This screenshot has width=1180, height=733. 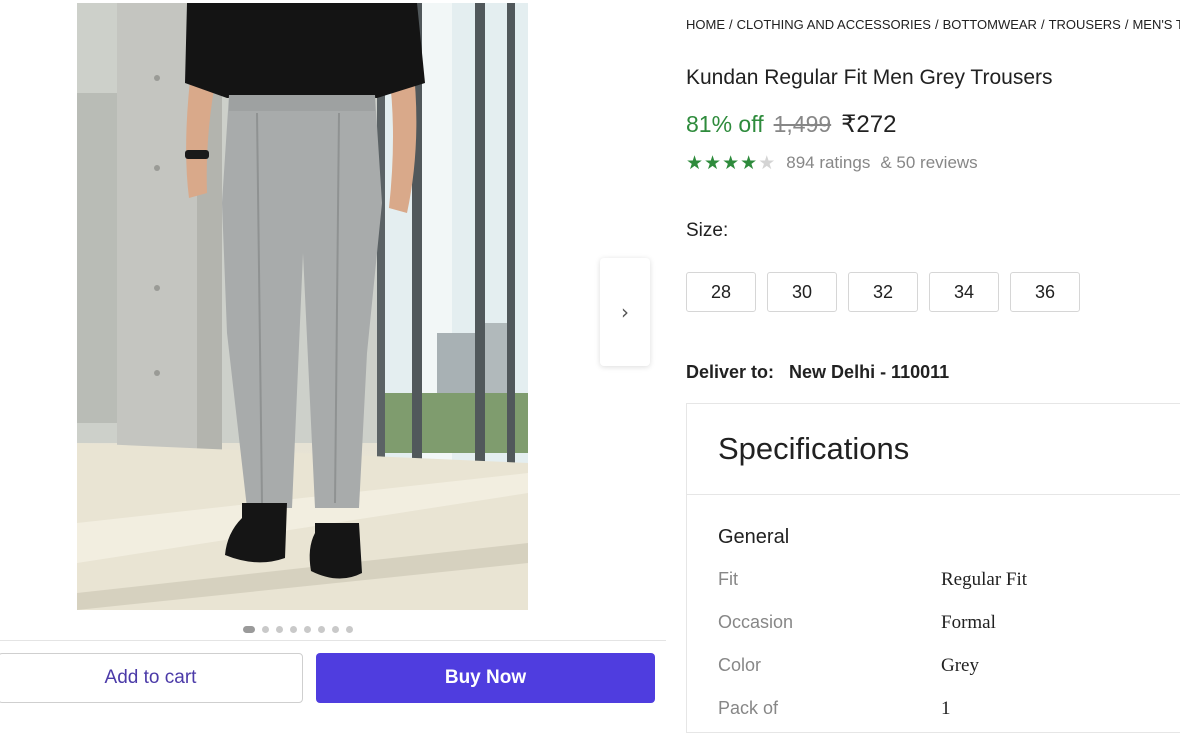 What do you see at coordinates (740, 665) in the screenshot?
I see `spec-key: Color` at bounding box center [740, 665].